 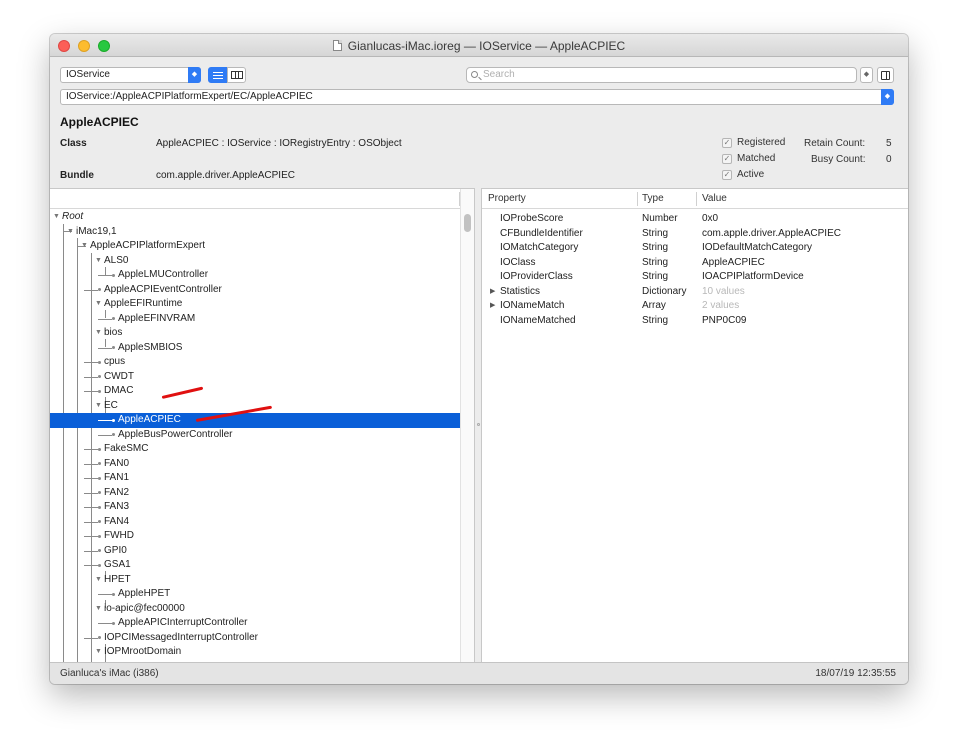 I want to click on tree-row: AppleAPICInterruptController, so click(x=255, y=623).